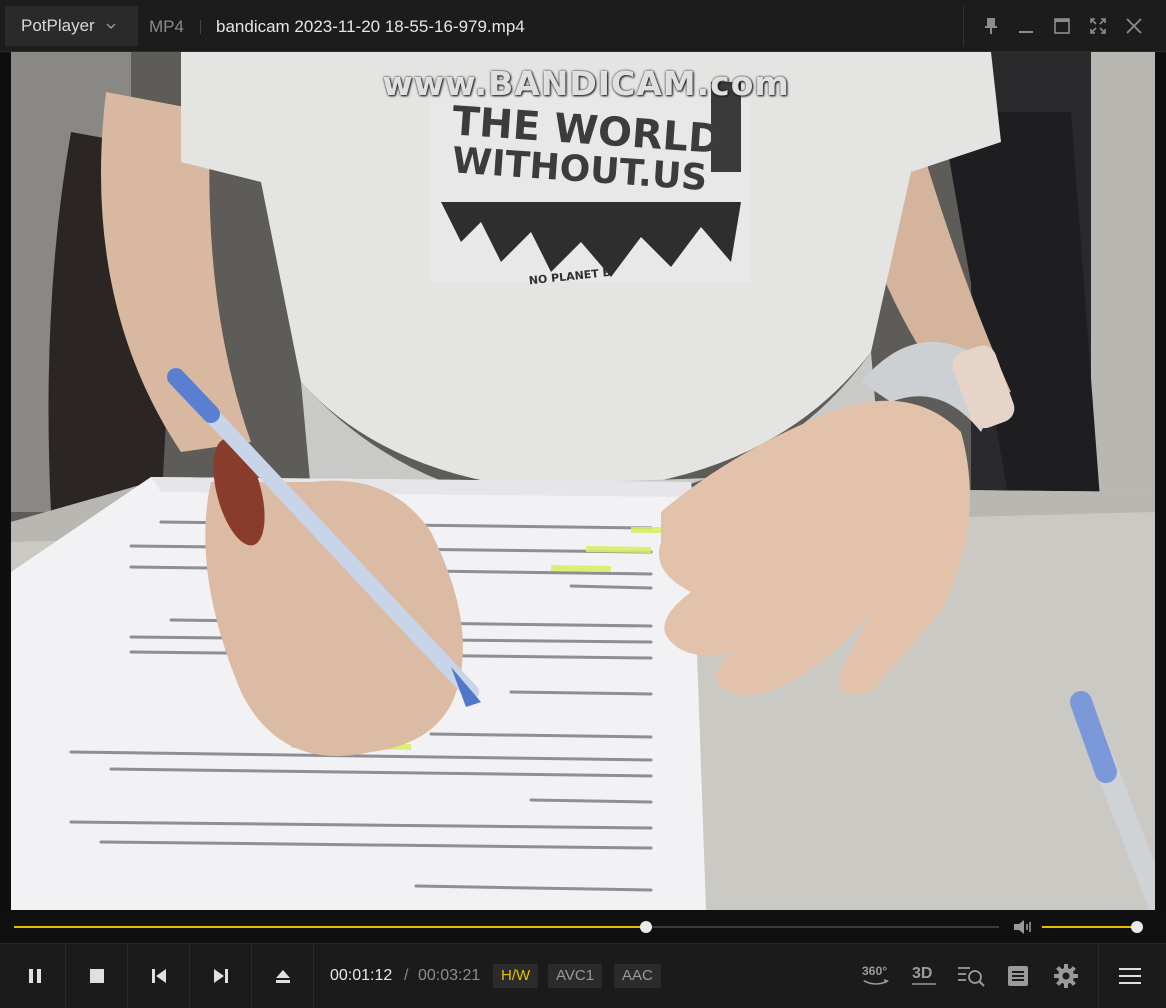 The width and height of the screenshot is (1166, 1008). I want to click on title-divider, so click(200, 27).